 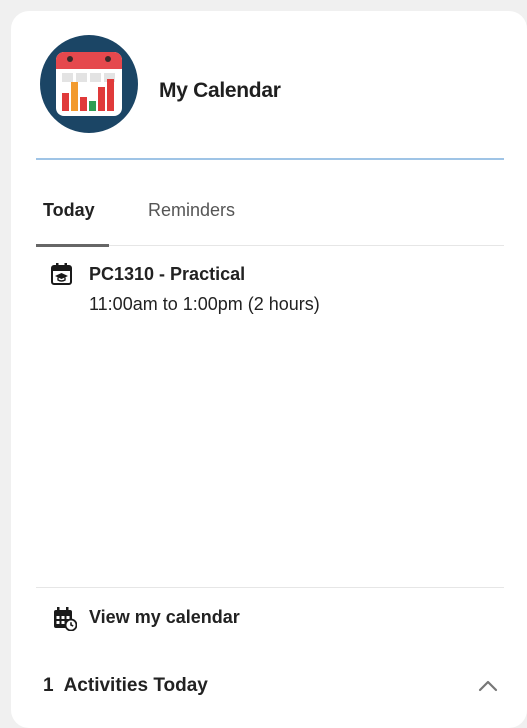 I want to click on footer-divider, so click(x=270, y=587).